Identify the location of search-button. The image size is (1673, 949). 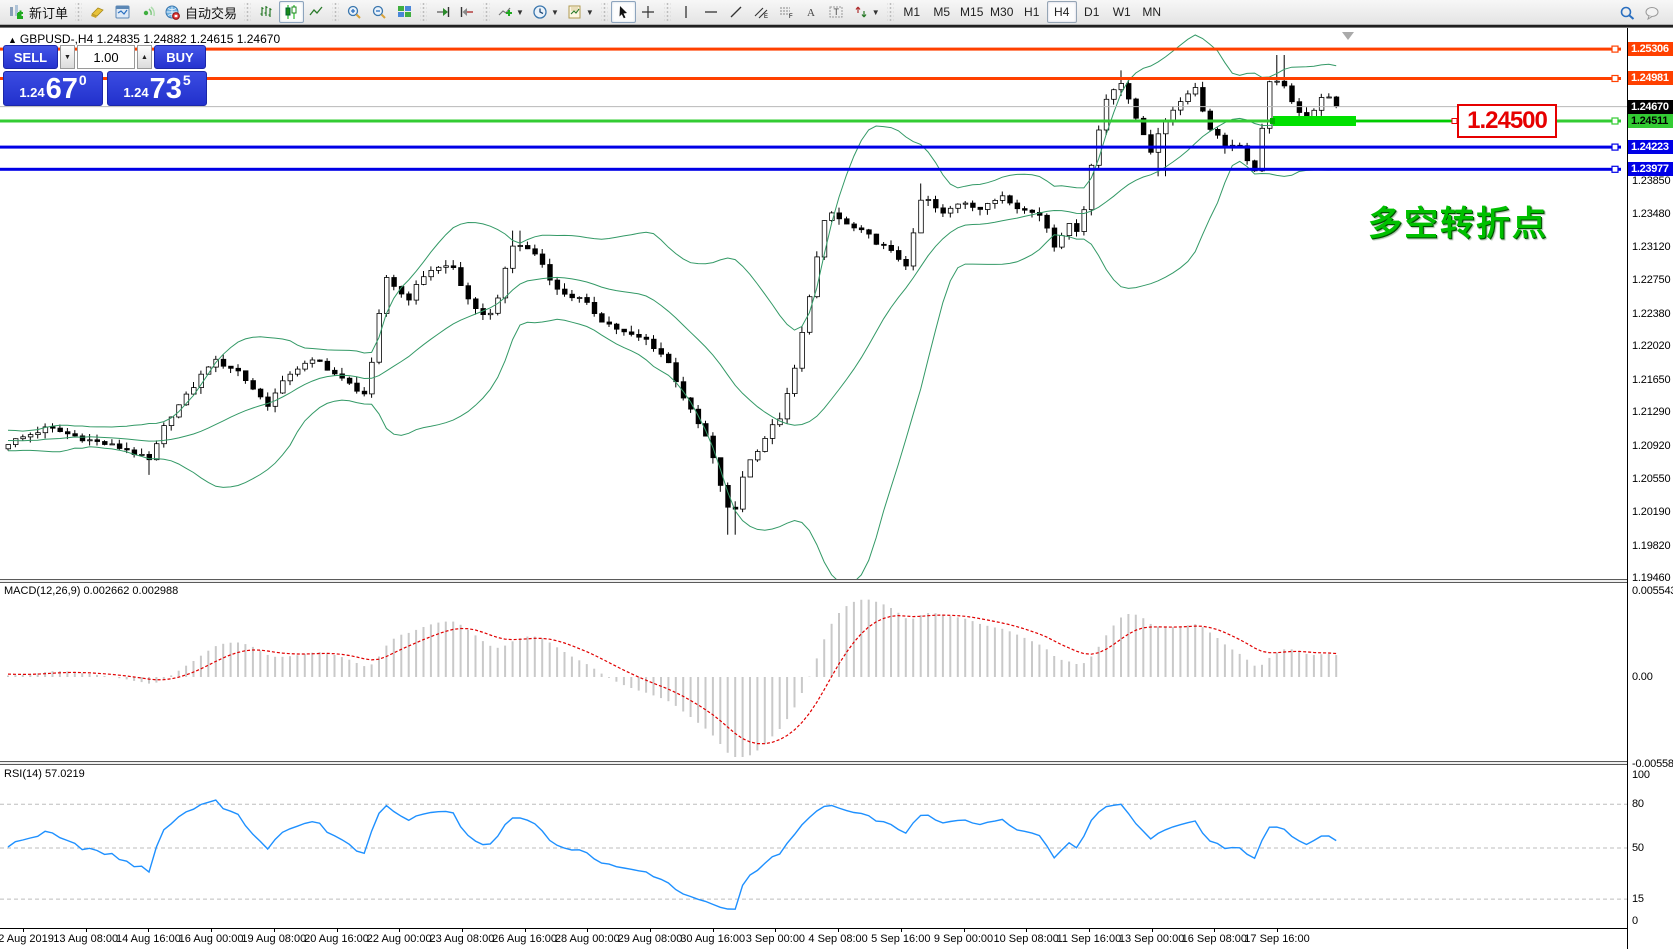
(1627, 13).